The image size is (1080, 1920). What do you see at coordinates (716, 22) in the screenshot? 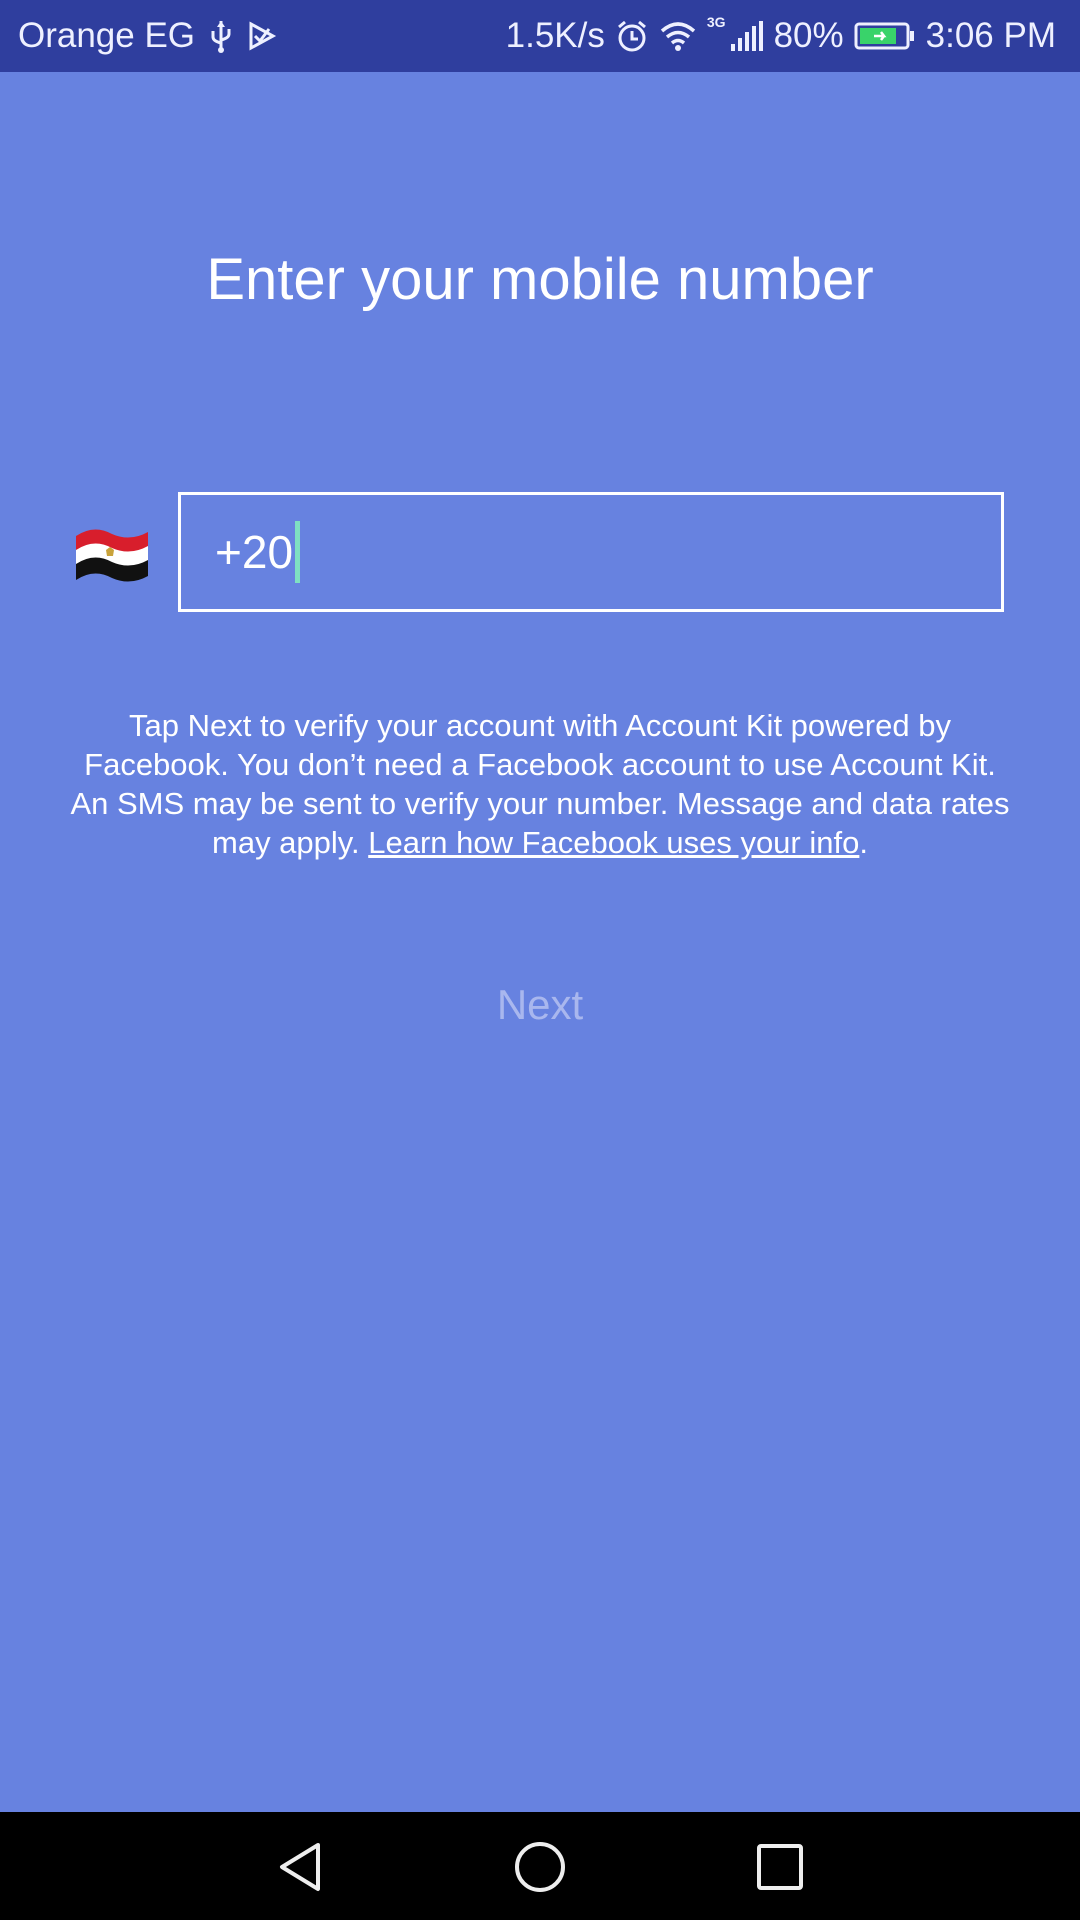
I see `network-type: 3G` at bounding box center [716, 22].